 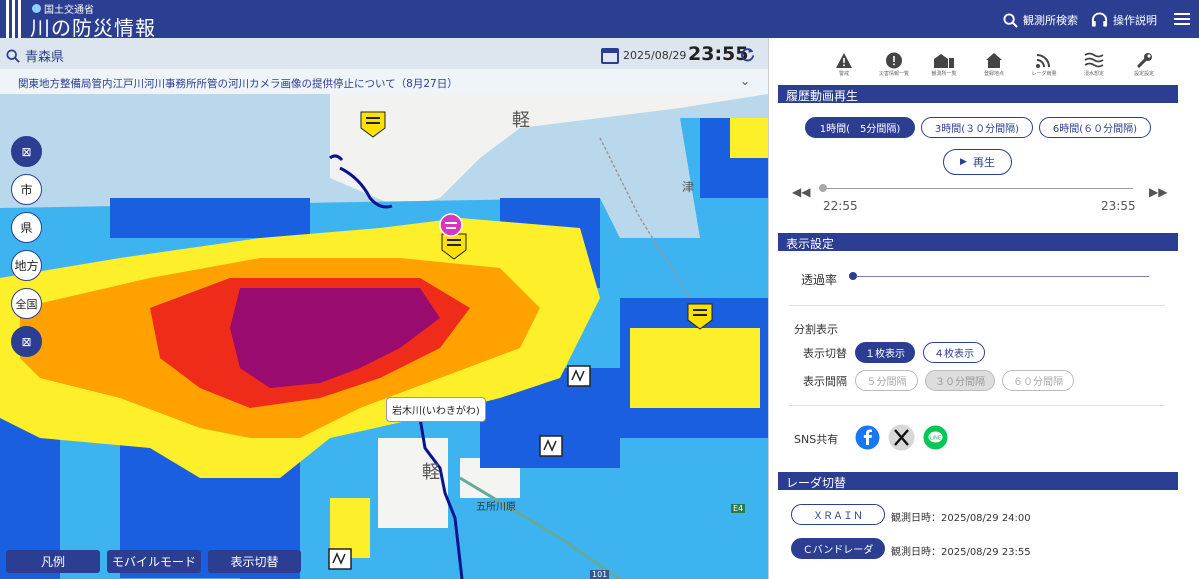 What do you see at coordinates (978, 481) in the screenshot?
I see `radar-switch-header: レーダ切替` at bounding box center [978, 481].